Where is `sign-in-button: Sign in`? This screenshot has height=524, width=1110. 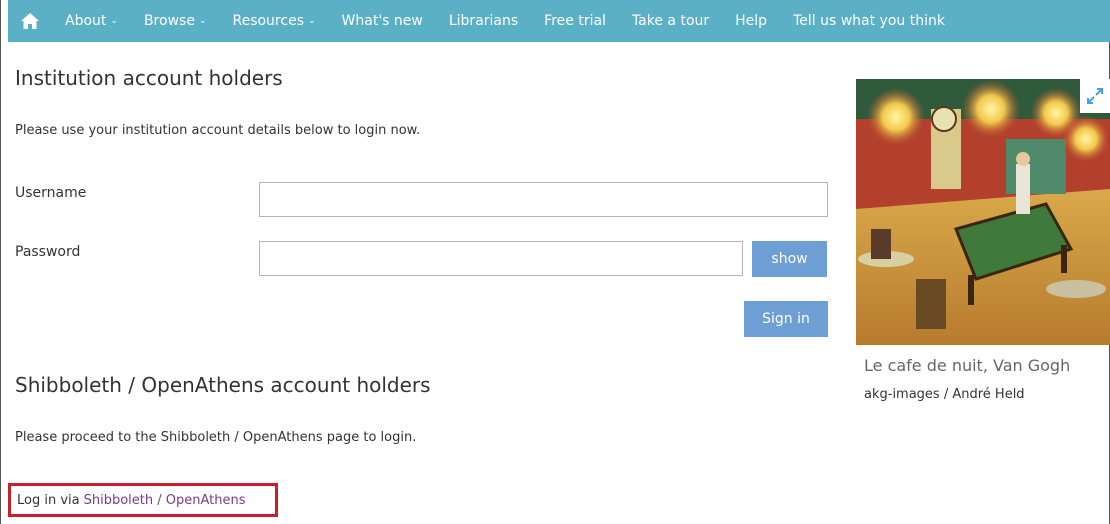 sign-in-button: Sign in is located at coordinates (786, 319).